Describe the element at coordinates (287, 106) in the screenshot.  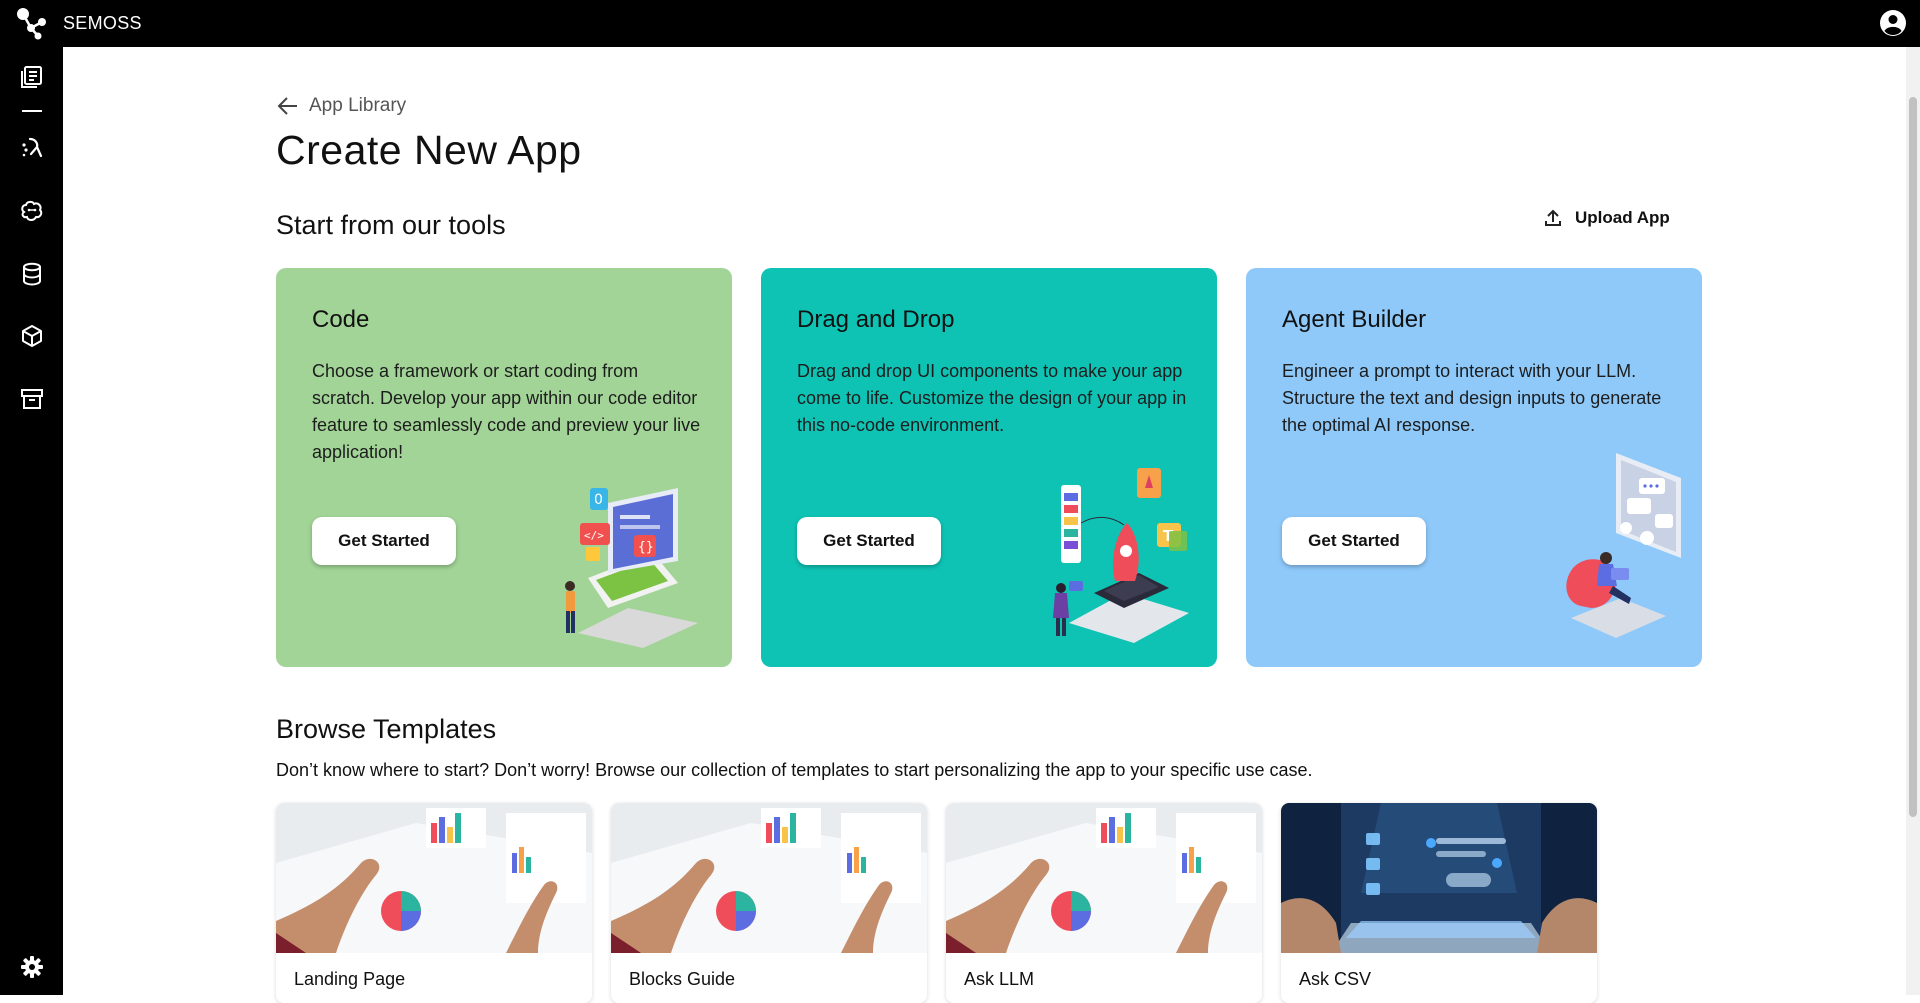
I see `arrow-back-icon` at that location.